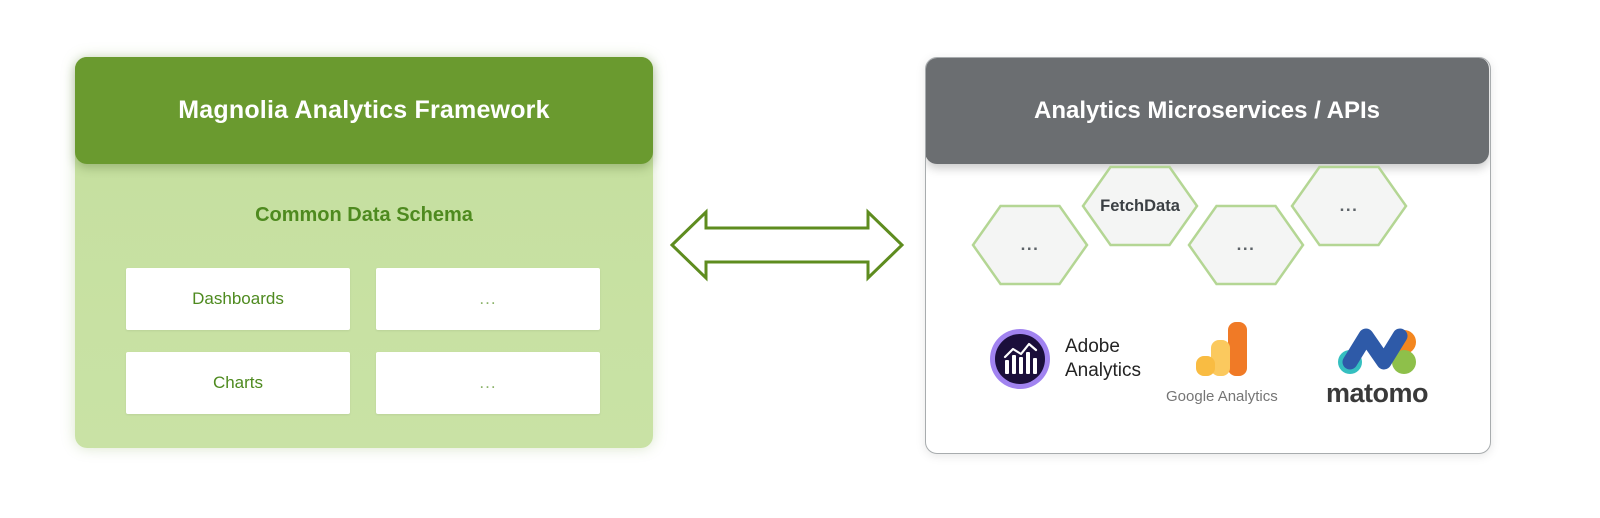 The width and height of the screenshot is (1600, 518). Describe the element at coordinates (1103, 370) in the screenshot. I see `adobe-analytics-line2: Analytics` at that location.